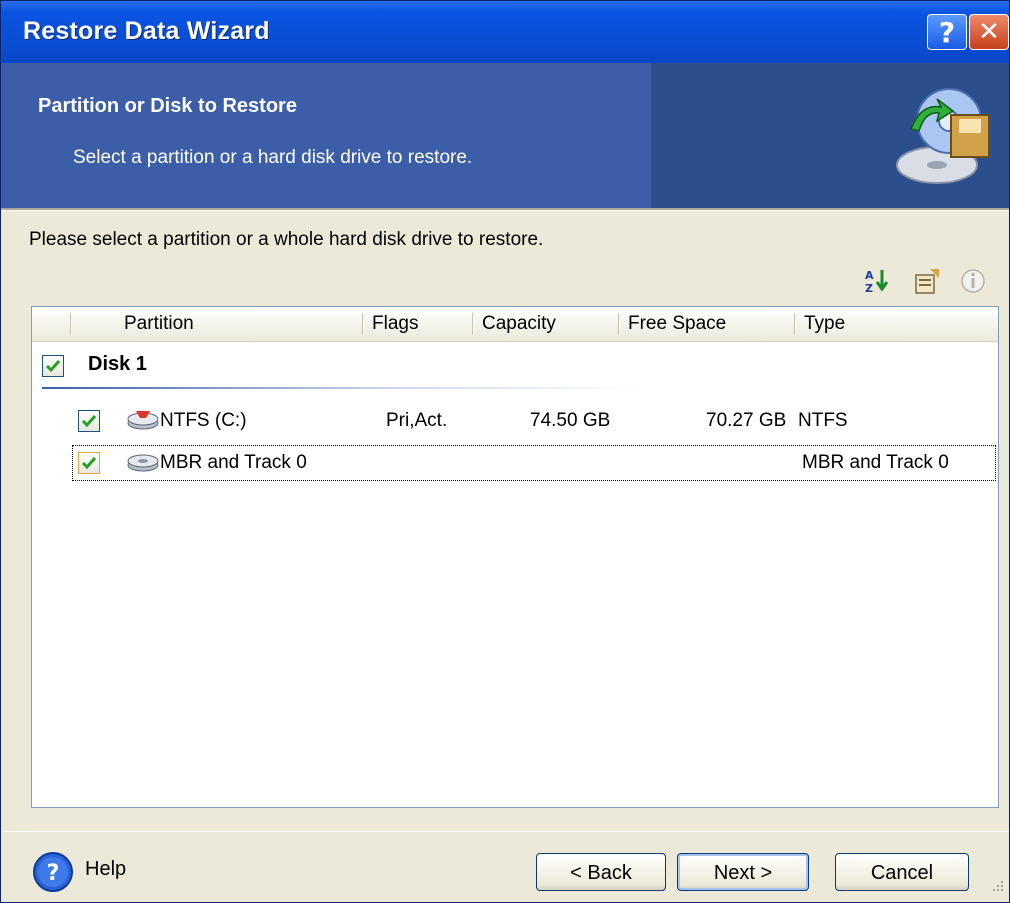 This screenshot has width=1010, height=903. Describe the element at coordinates (823, 420) in the screenshot. I see `partition-type: NTFS` at that location.